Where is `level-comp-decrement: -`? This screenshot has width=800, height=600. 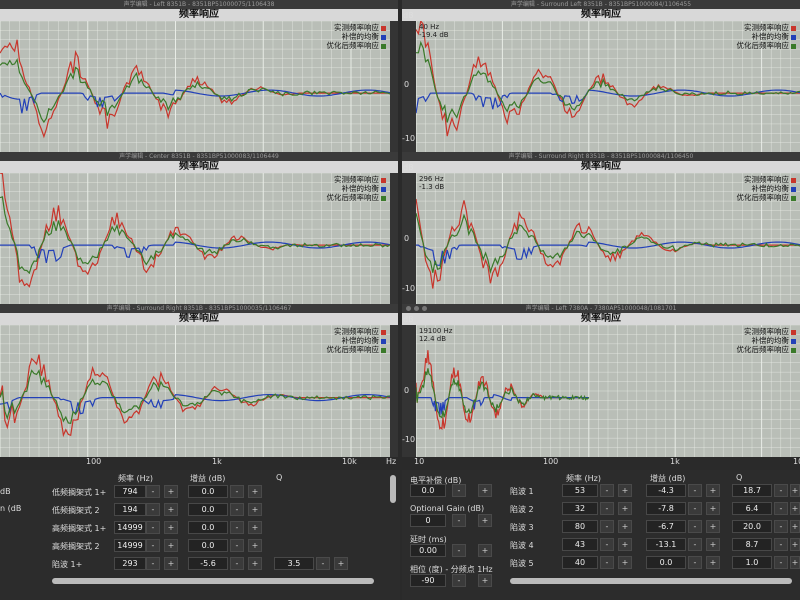
level-comp-decrement: - is located at coordinates (459, 490).